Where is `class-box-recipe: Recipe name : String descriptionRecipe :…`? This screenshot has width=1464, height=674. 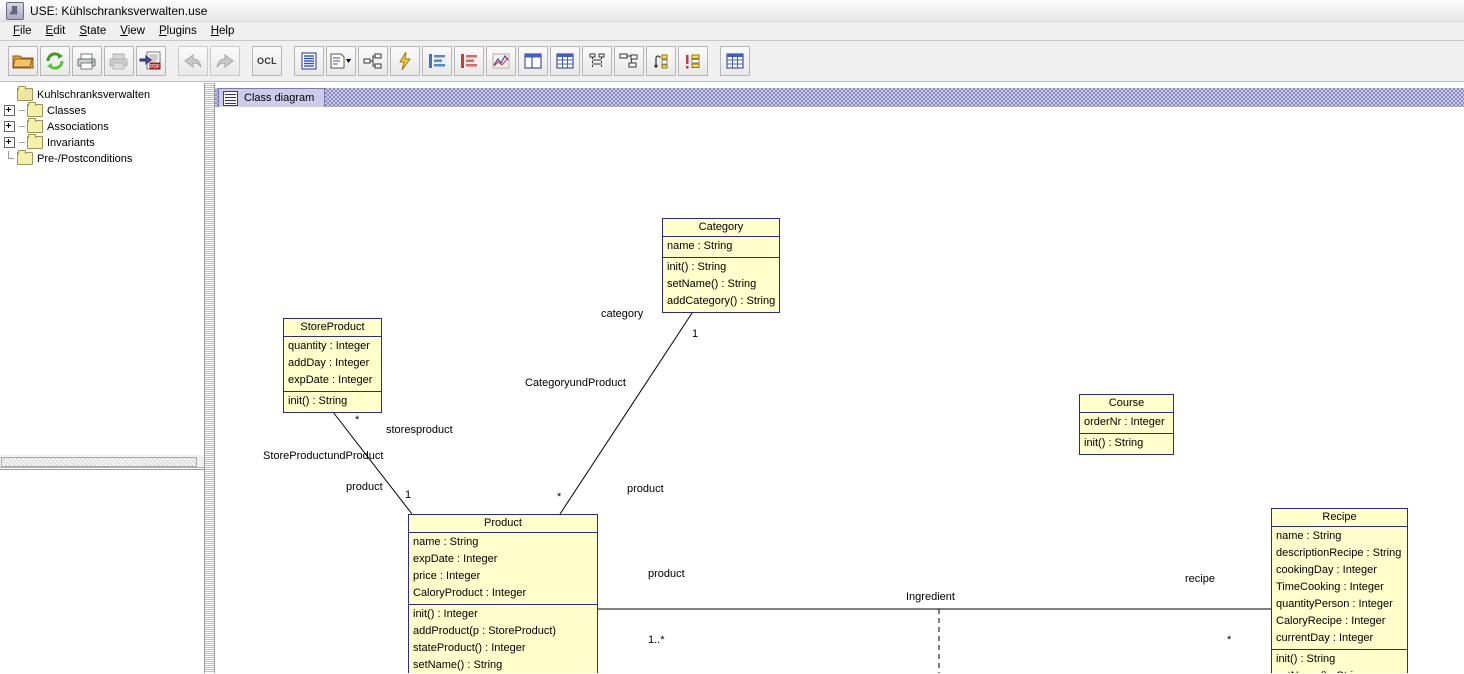 class-box-recipe: Recipe name : String descriptionRecipe :… is located at coordinates (1339, 590).